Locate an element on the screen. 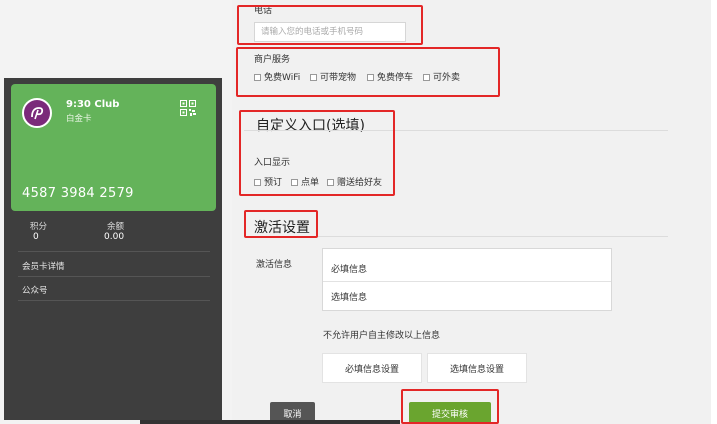 The image size is (717, 424). highlight-merchant-services is located at coordinates (368, 72).